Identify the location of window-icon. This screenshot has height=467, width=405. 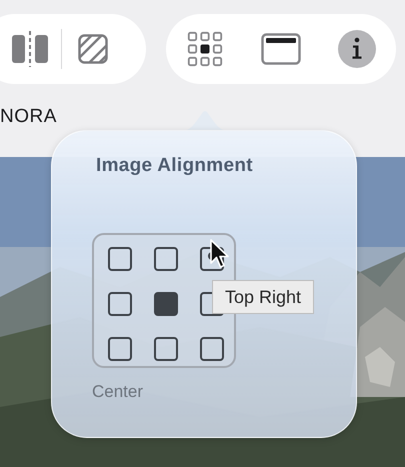
(281, 49).